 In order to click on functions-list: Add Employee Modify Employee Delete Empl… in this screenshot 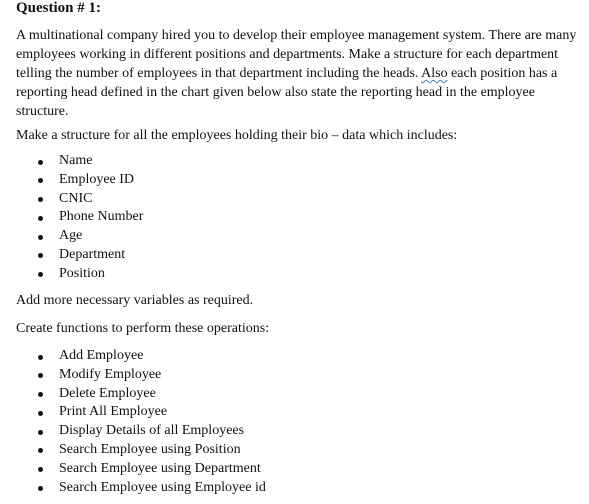, I will do `click(133, 422)`.